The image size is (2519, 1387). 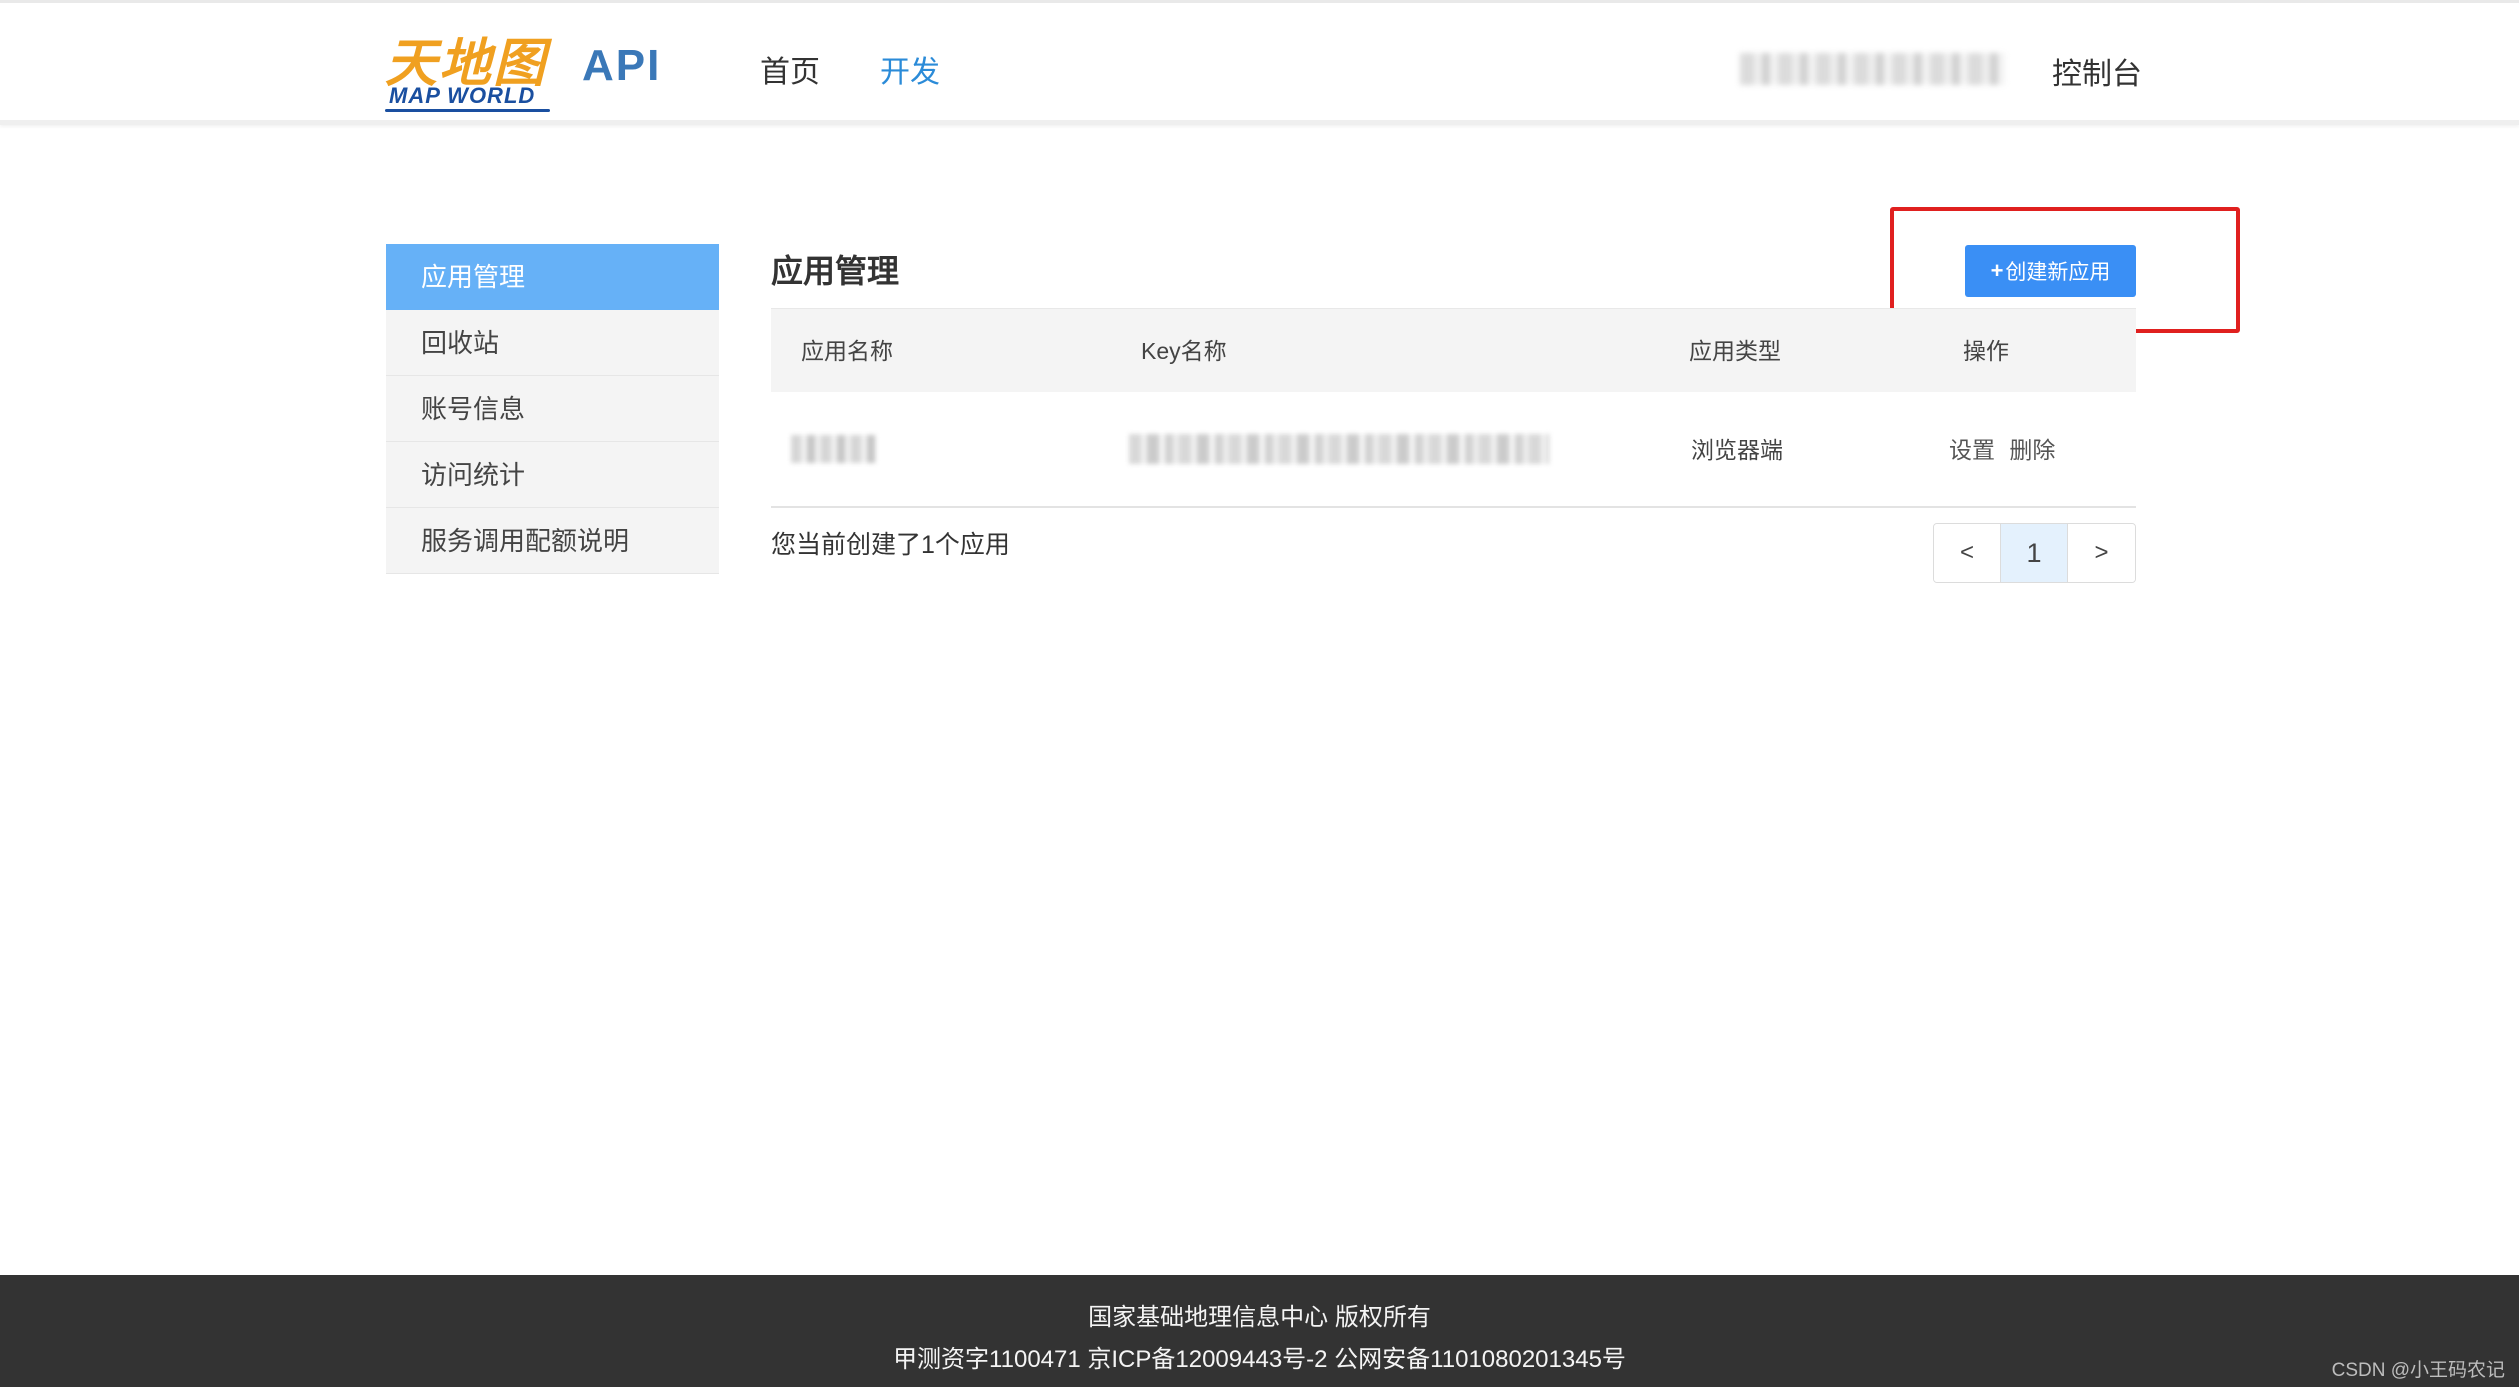 What do you see at coordinates (1259, 1317) in the screenshot?
I see `footer-copyright: 国家基础地理信息中心 版权所有` at bounding box center [1259, 1317].